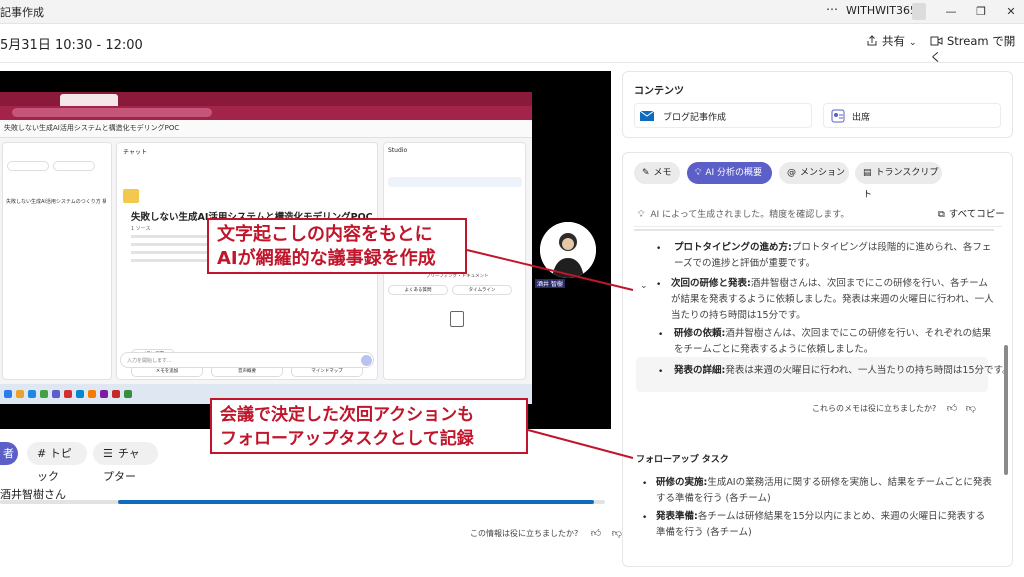 The width and height of the screenshot is (1024, 577). What do you see at coordinates (347, 415) in the screenshot?
I see `callout-line: 会議で決定した次回アクションも` at bounding box center [347, 415].